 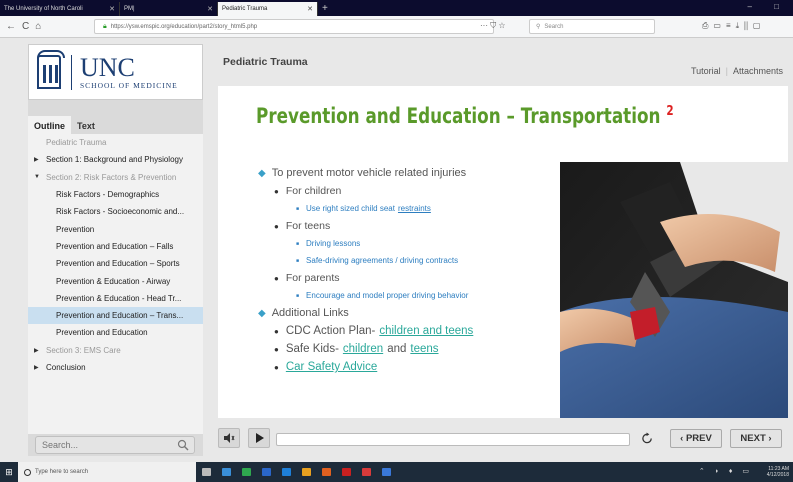 What do you see at coordinates (43, 9) in the screenshot?
I see `tab-label: The University of North Caroli` at bounding box center [43, 9].